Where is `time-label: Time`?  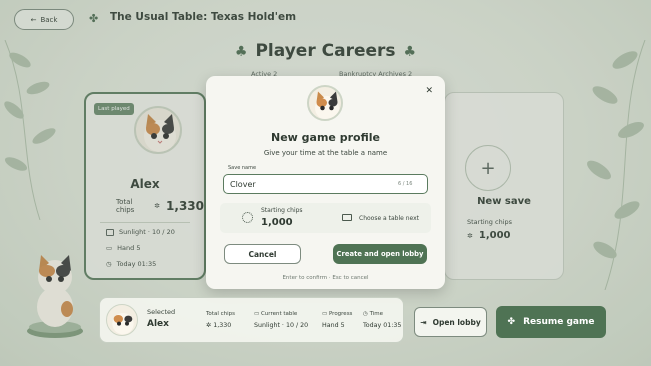
time-label: Time is located at coordinates (376, 314).